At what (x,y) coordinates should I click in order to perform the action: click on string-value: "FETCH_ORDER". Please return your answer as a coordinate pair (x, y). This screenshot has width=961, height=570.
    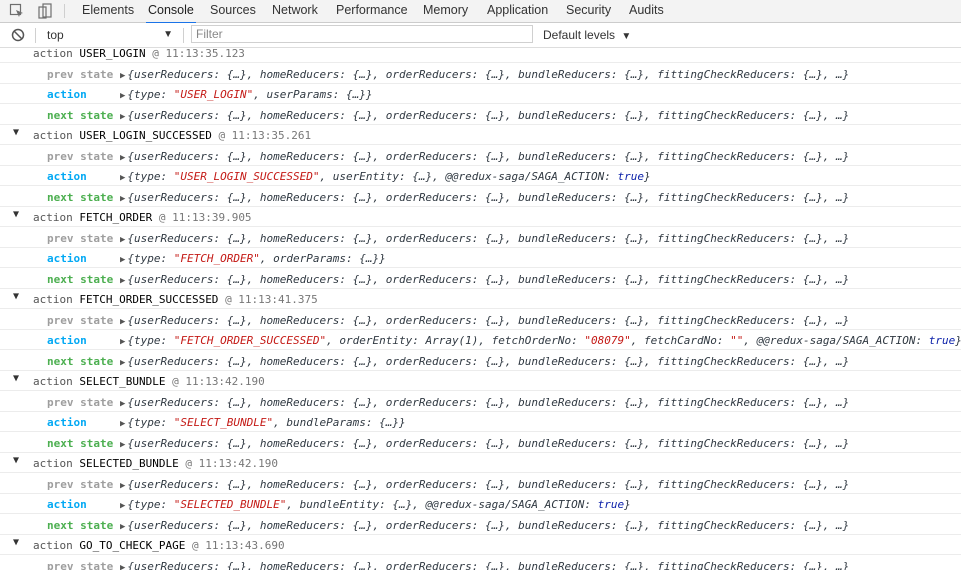
    Looking at the image, I should click on (216, 258).